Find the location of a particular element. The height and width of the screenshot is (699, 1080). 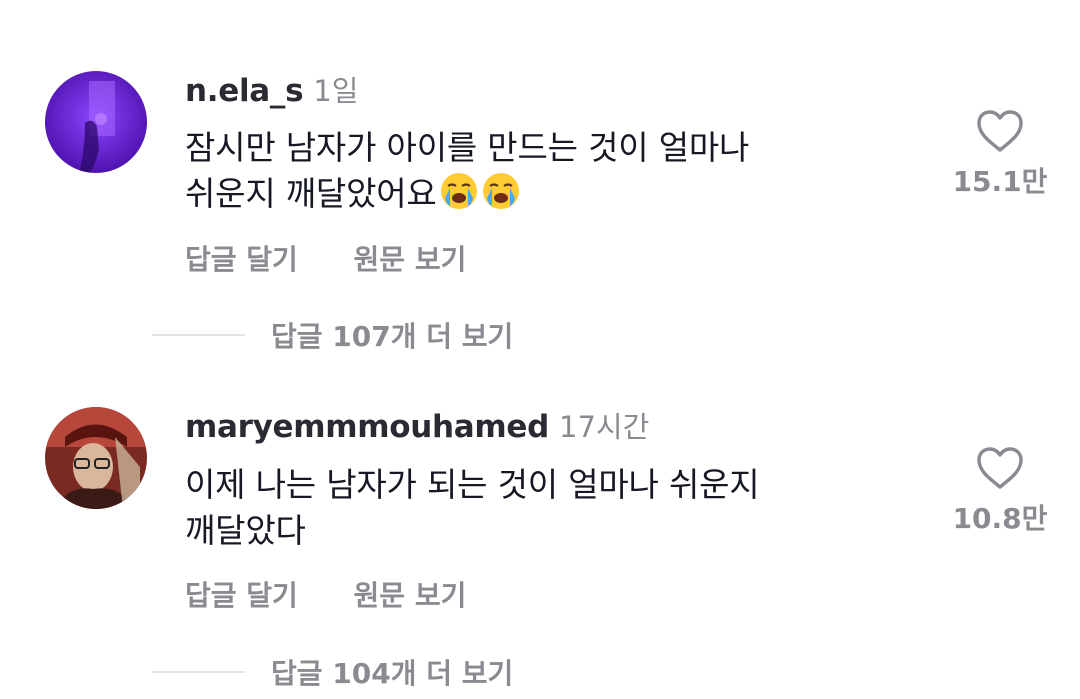

username-text: n.ela_s is located at coordinates (244, 91).